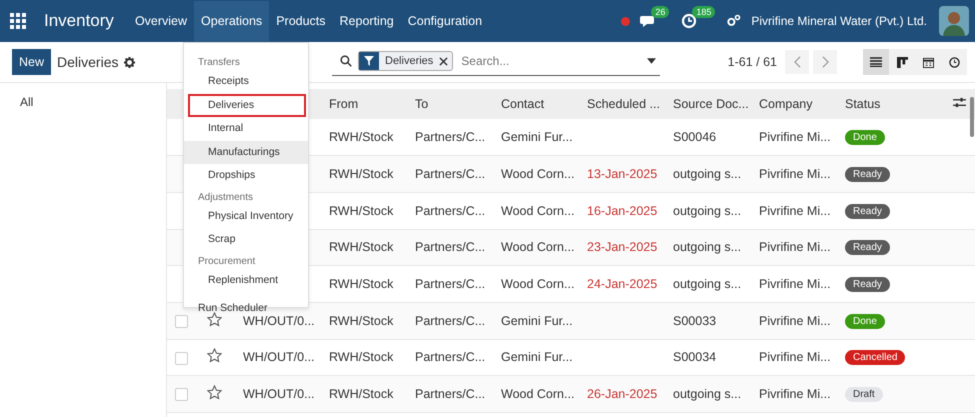 The height and width of the screenshot is (417, 975). Describe the element at coordinates (648, 21) in the screenshot. I see `chat-icon` at that location.